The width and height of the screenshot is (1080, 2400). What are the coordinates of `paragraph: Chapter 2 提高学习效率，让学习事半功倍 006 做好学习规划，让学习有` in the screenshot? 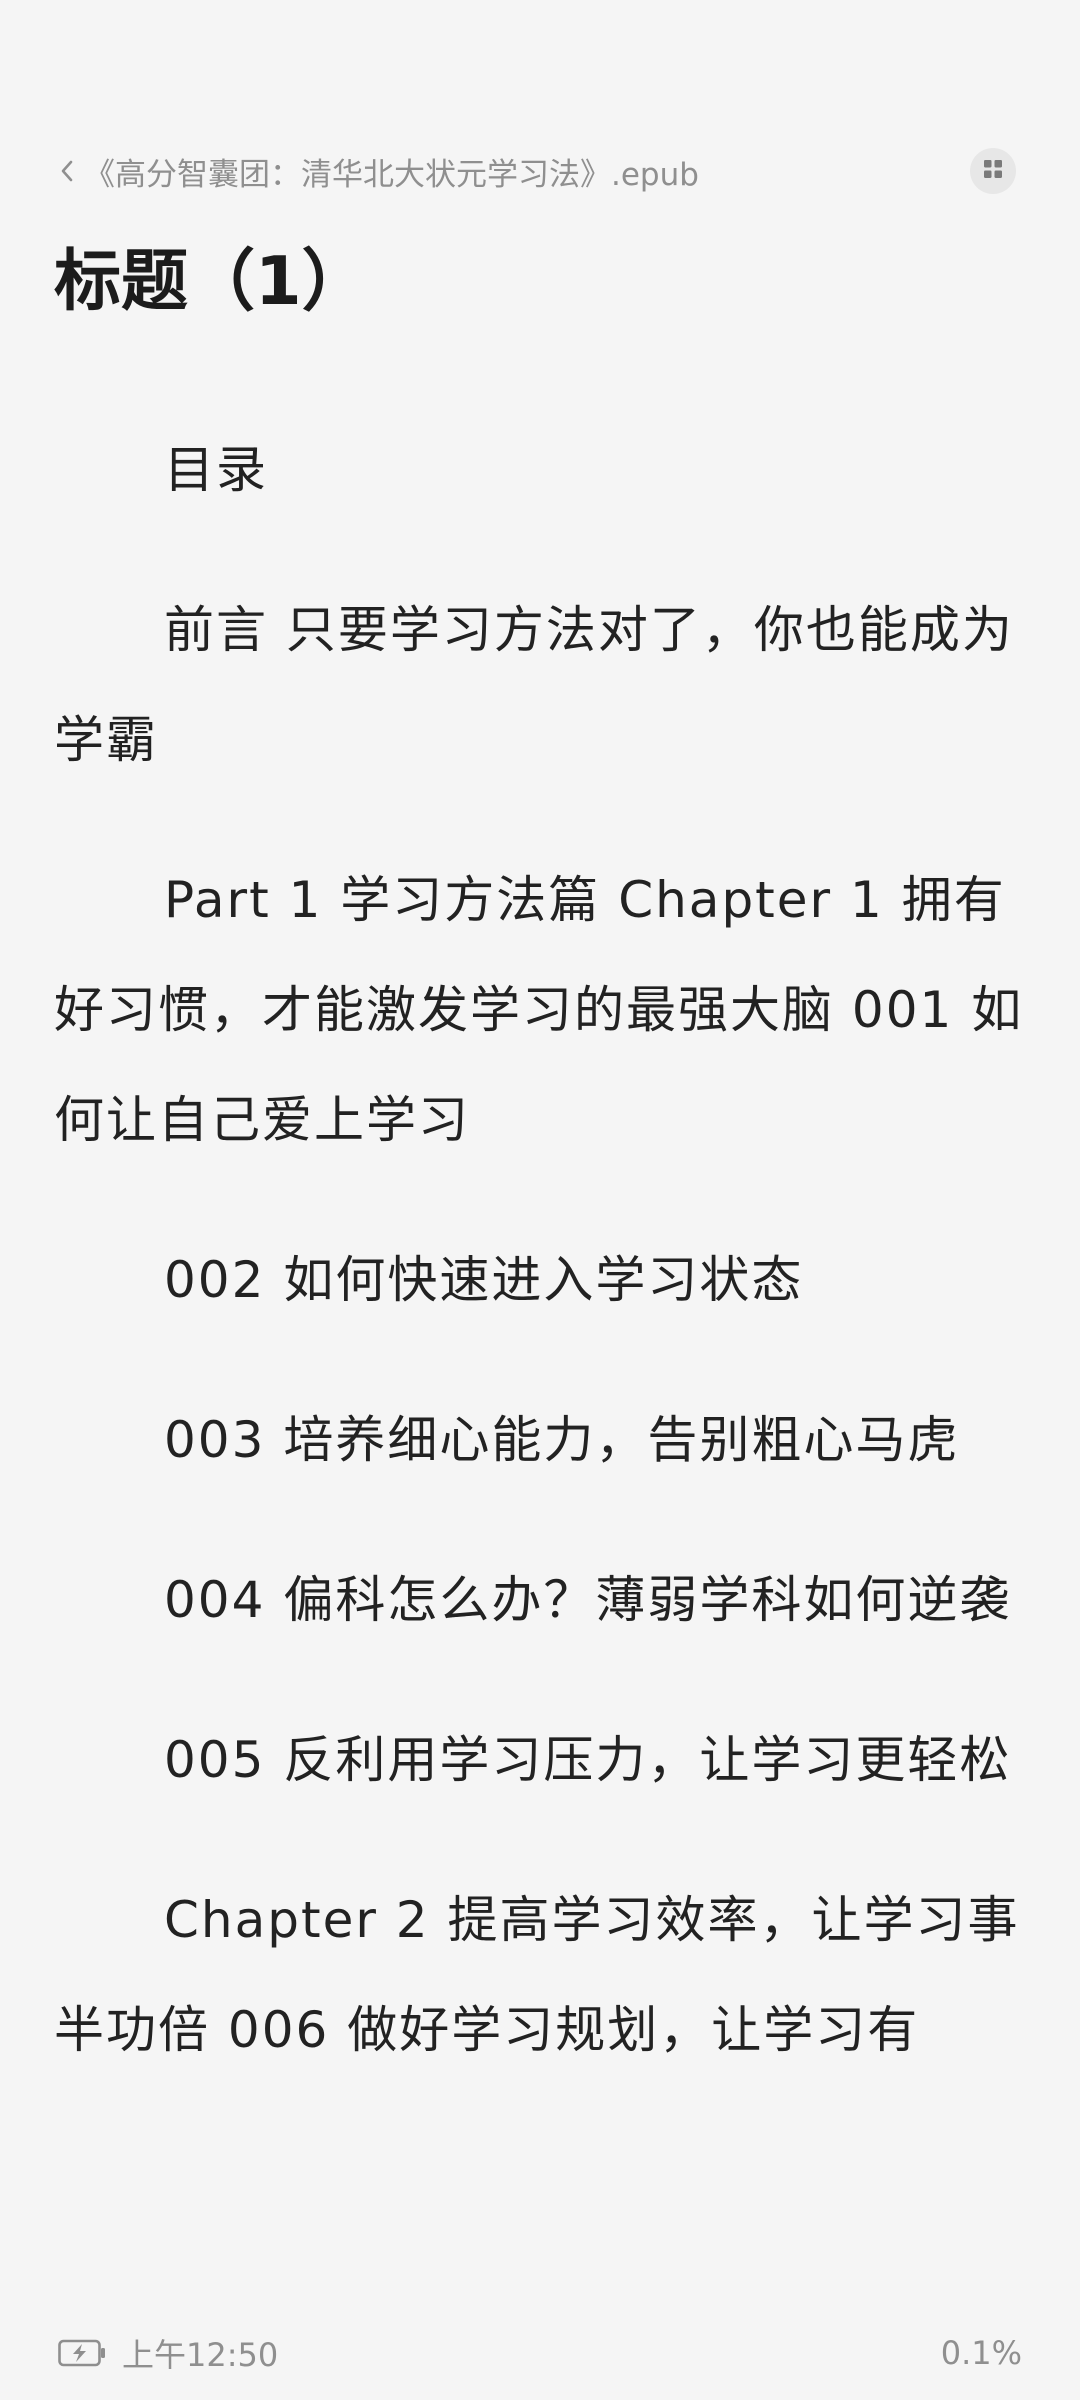 It's located at (537, 1975).